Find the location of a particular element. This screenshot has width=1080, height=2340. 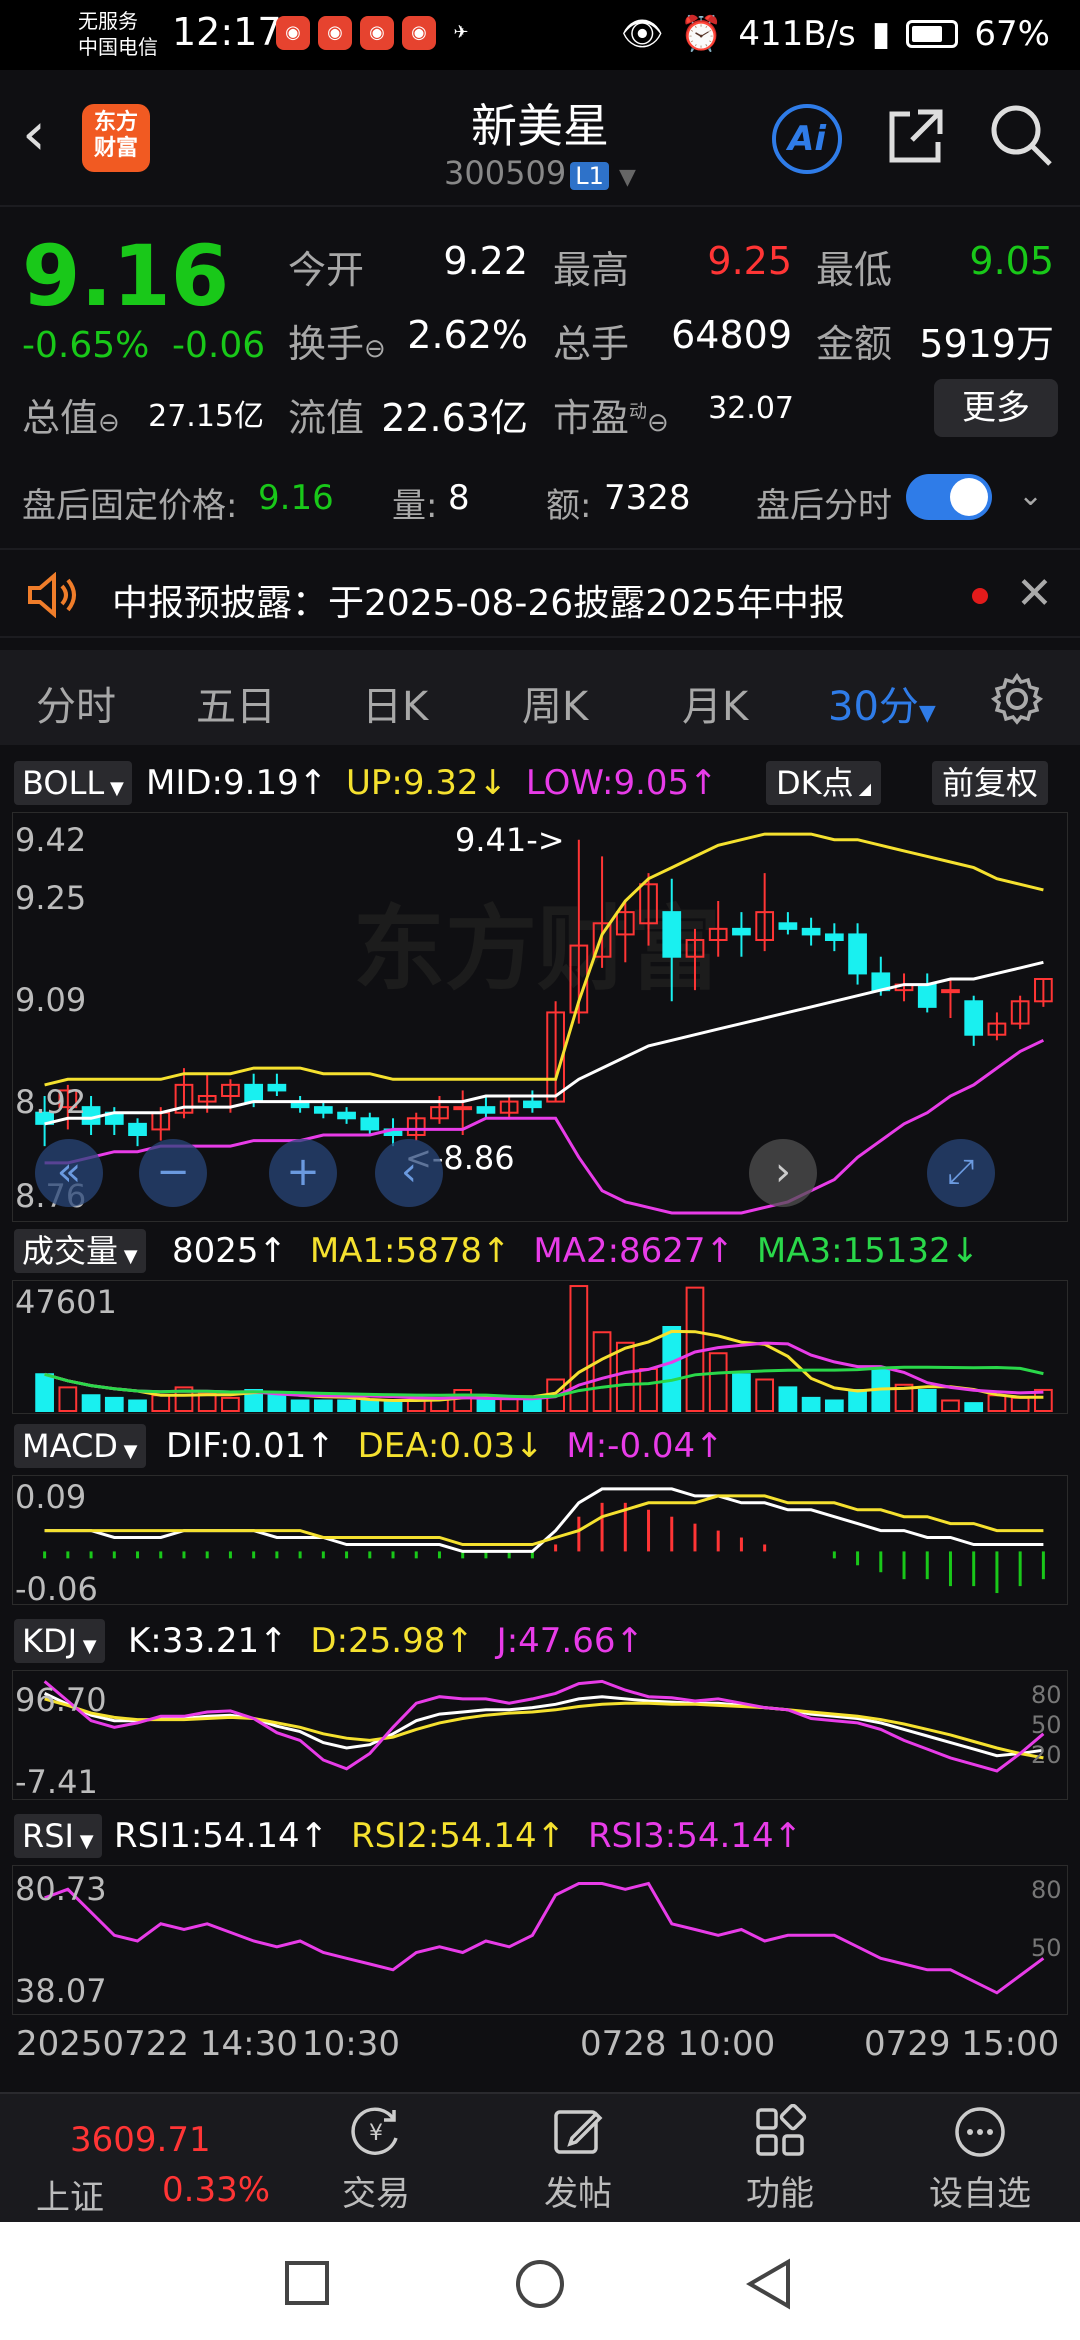

index-value: 3609.71 is located at coordinates (140, 2140).